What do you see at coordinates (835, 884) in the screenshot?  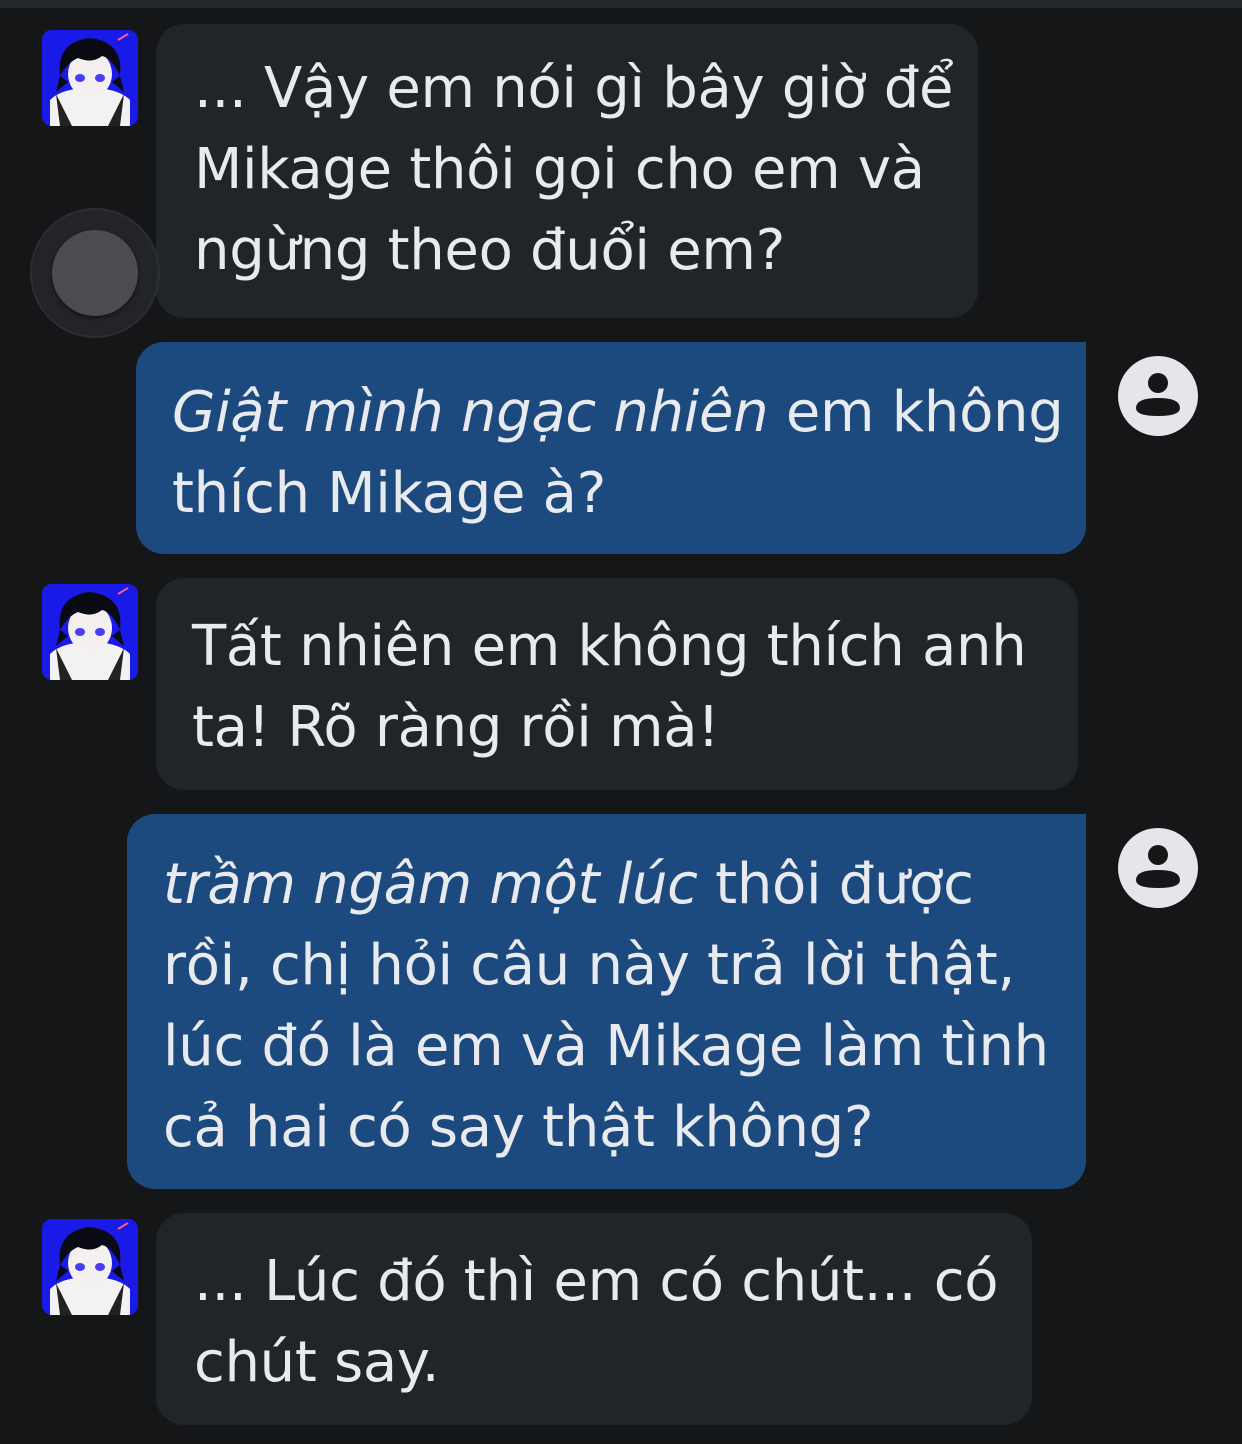 I see `message-text: thôi được` at bounding box center [835, 884].